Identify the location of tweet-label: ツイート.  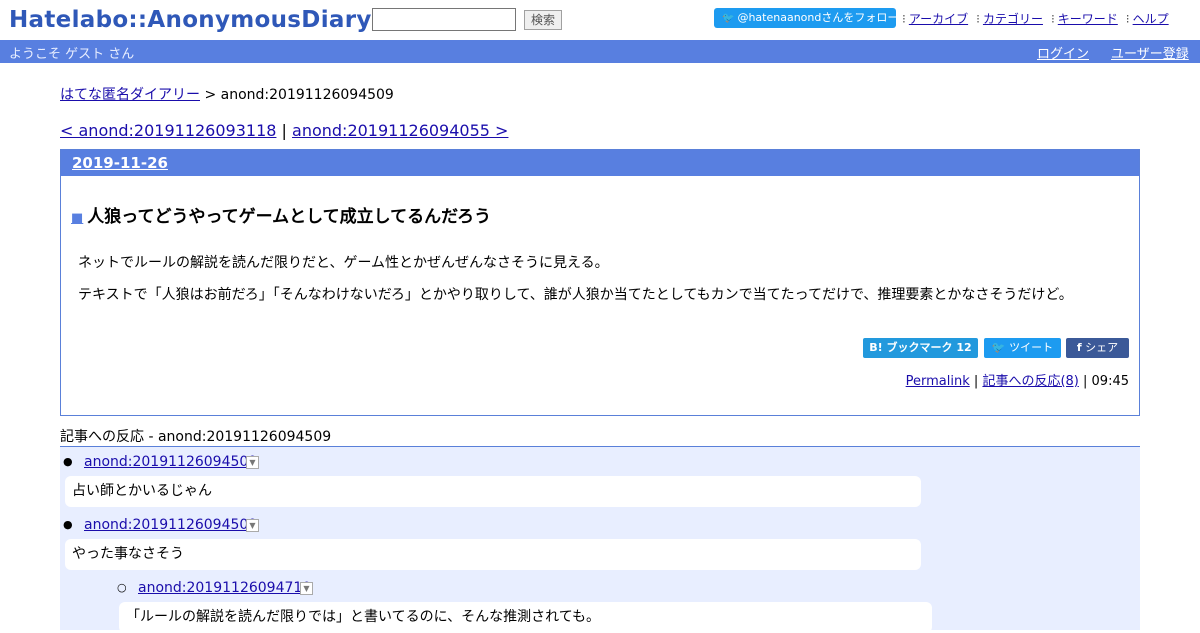
(1031, 347).